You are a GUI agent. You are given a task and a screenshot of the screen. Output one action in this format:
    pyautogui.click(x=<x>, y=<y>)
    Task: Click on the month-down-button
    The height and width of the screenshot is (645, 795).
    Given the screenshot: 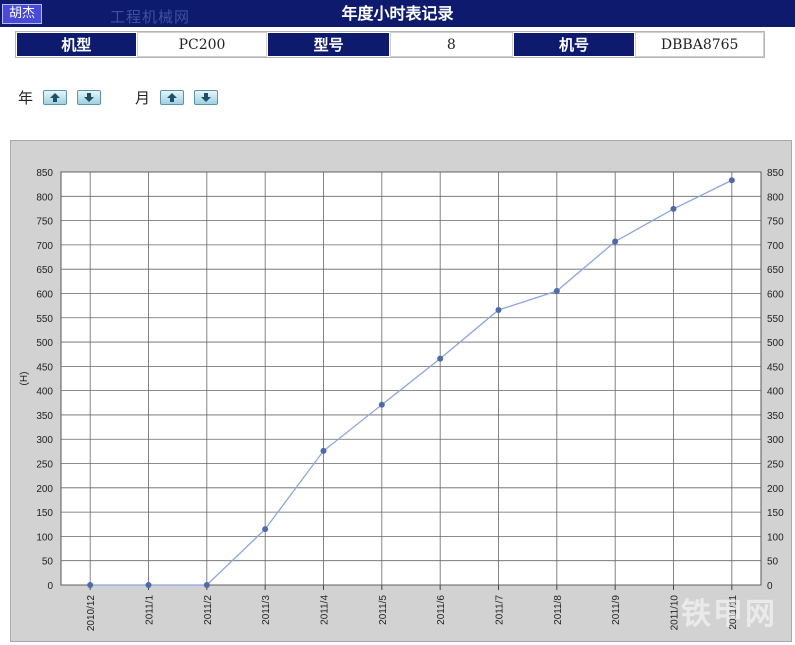 What is the action you would take?
    pyautogui.click(x=206, y=97)
    